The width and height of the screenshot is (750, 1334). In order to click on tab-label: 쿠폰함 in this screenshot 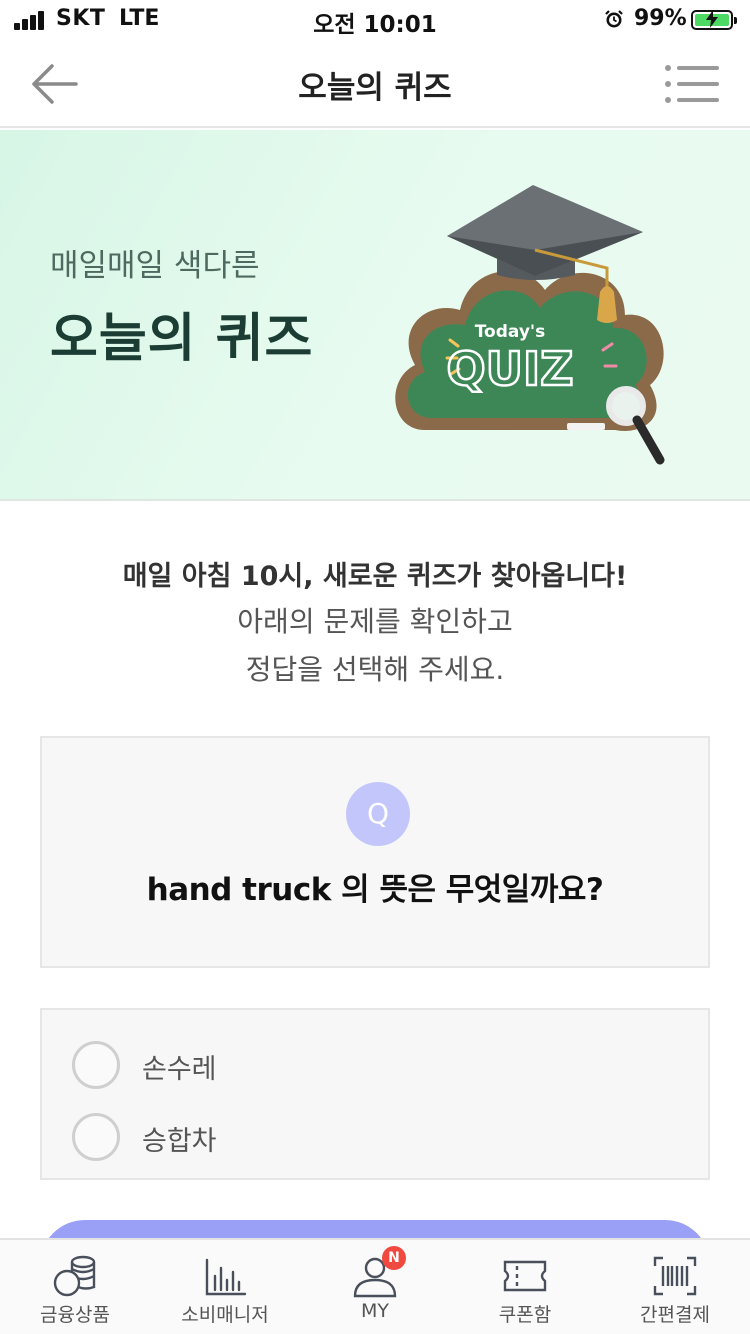, I will do `click(525, 1315)`.